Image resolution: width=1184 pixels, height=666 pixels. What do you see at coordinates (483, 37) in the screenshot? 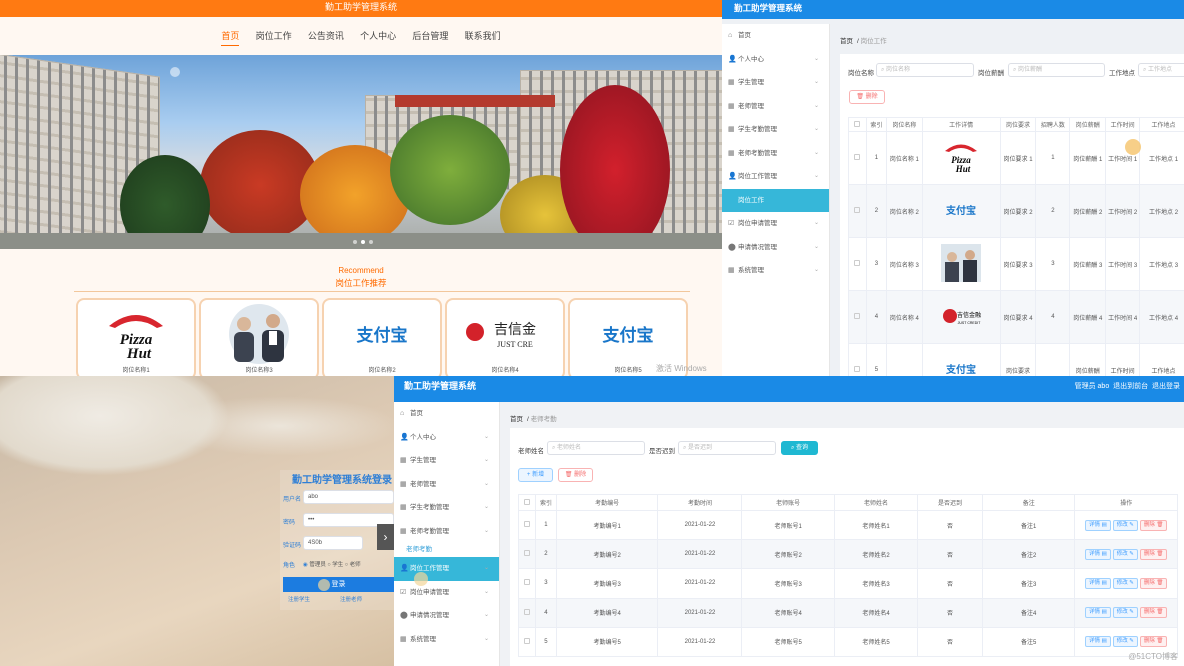
I see `nav-contact: 联系我们` at bounding box center [483, 37].